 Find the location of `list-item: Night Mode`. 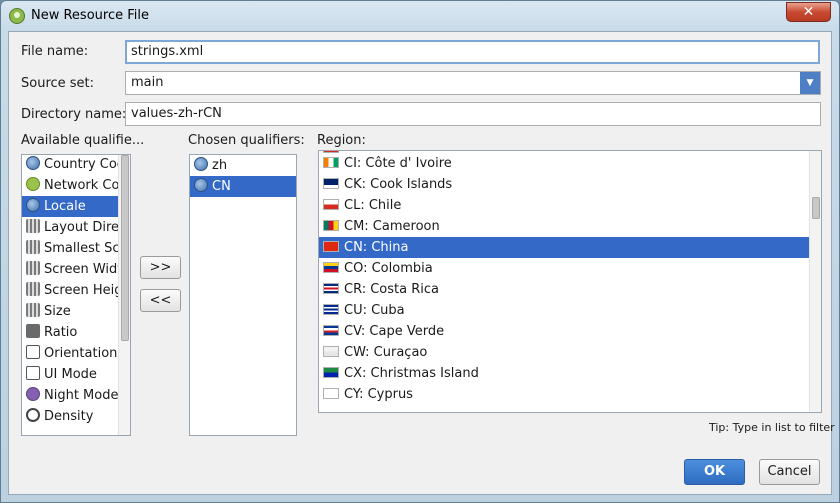

list-item: Night Mode is located at coordinates (70, 395).